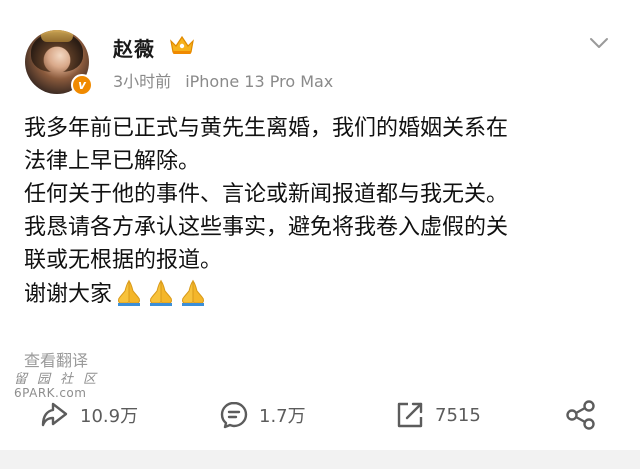 The image size is (640, 469). What do you see at coordinates (324, 294) in the screenshot?
I see `content-line-last: 谢谢大家` at bounding box center [324, 294].